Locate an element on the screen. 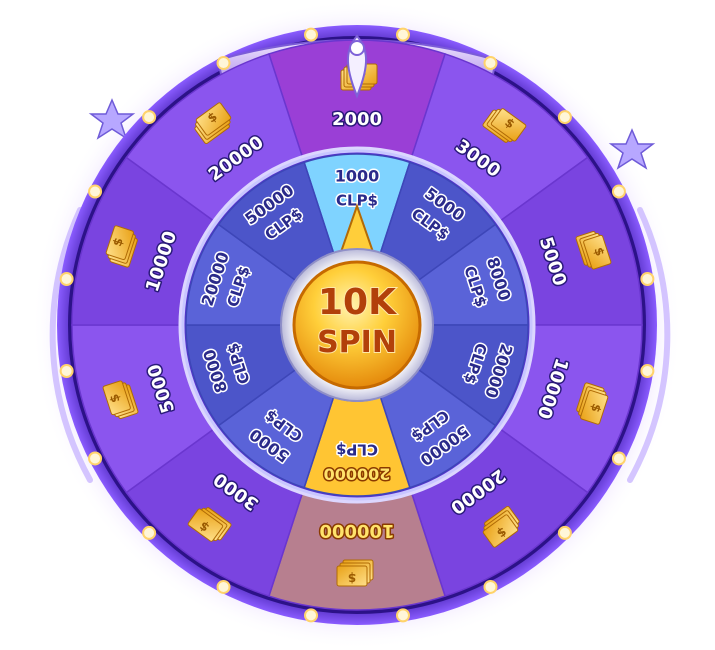 The height and width of the screenshot is (650, 715). inner-segment-currency: CLP$ is located at coordinates (357, 450).